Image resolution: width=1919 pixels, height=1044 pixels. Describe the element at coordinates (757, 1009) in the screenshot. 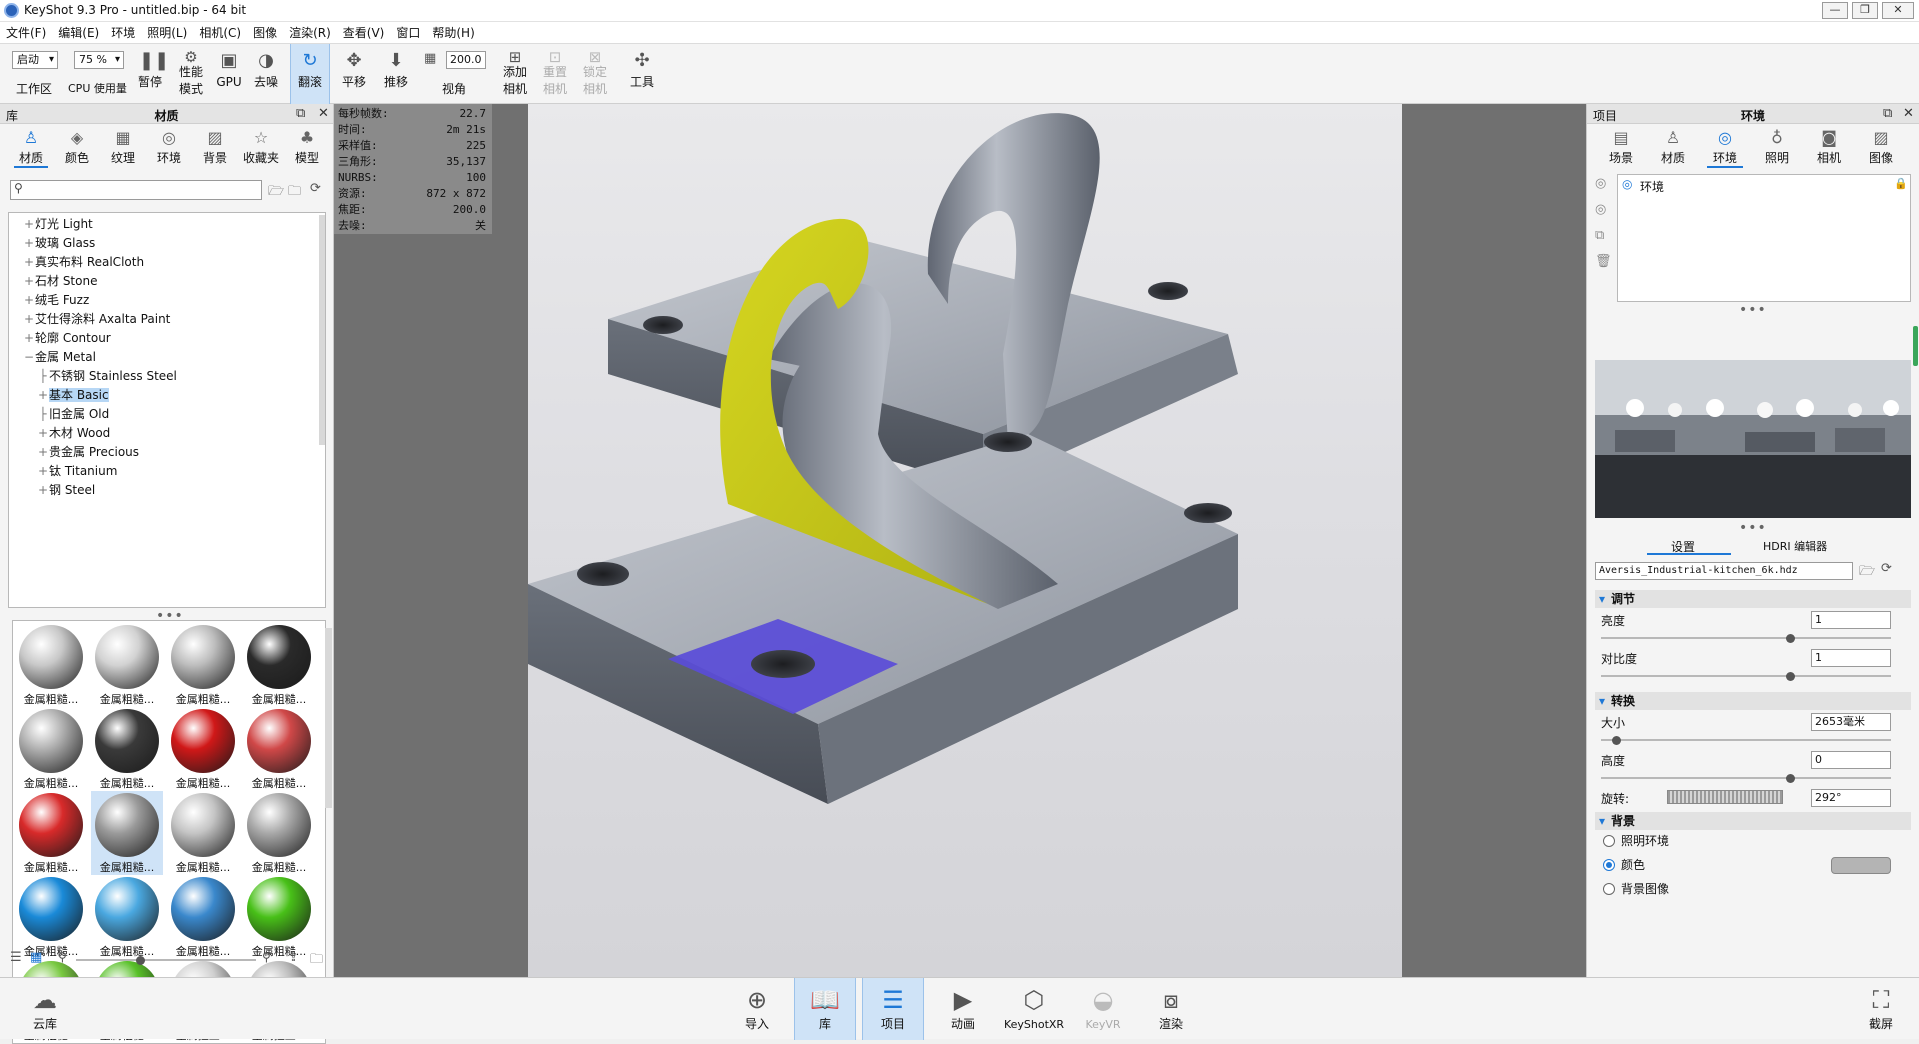

I see `import-button: ⊕ 导入` at that location.